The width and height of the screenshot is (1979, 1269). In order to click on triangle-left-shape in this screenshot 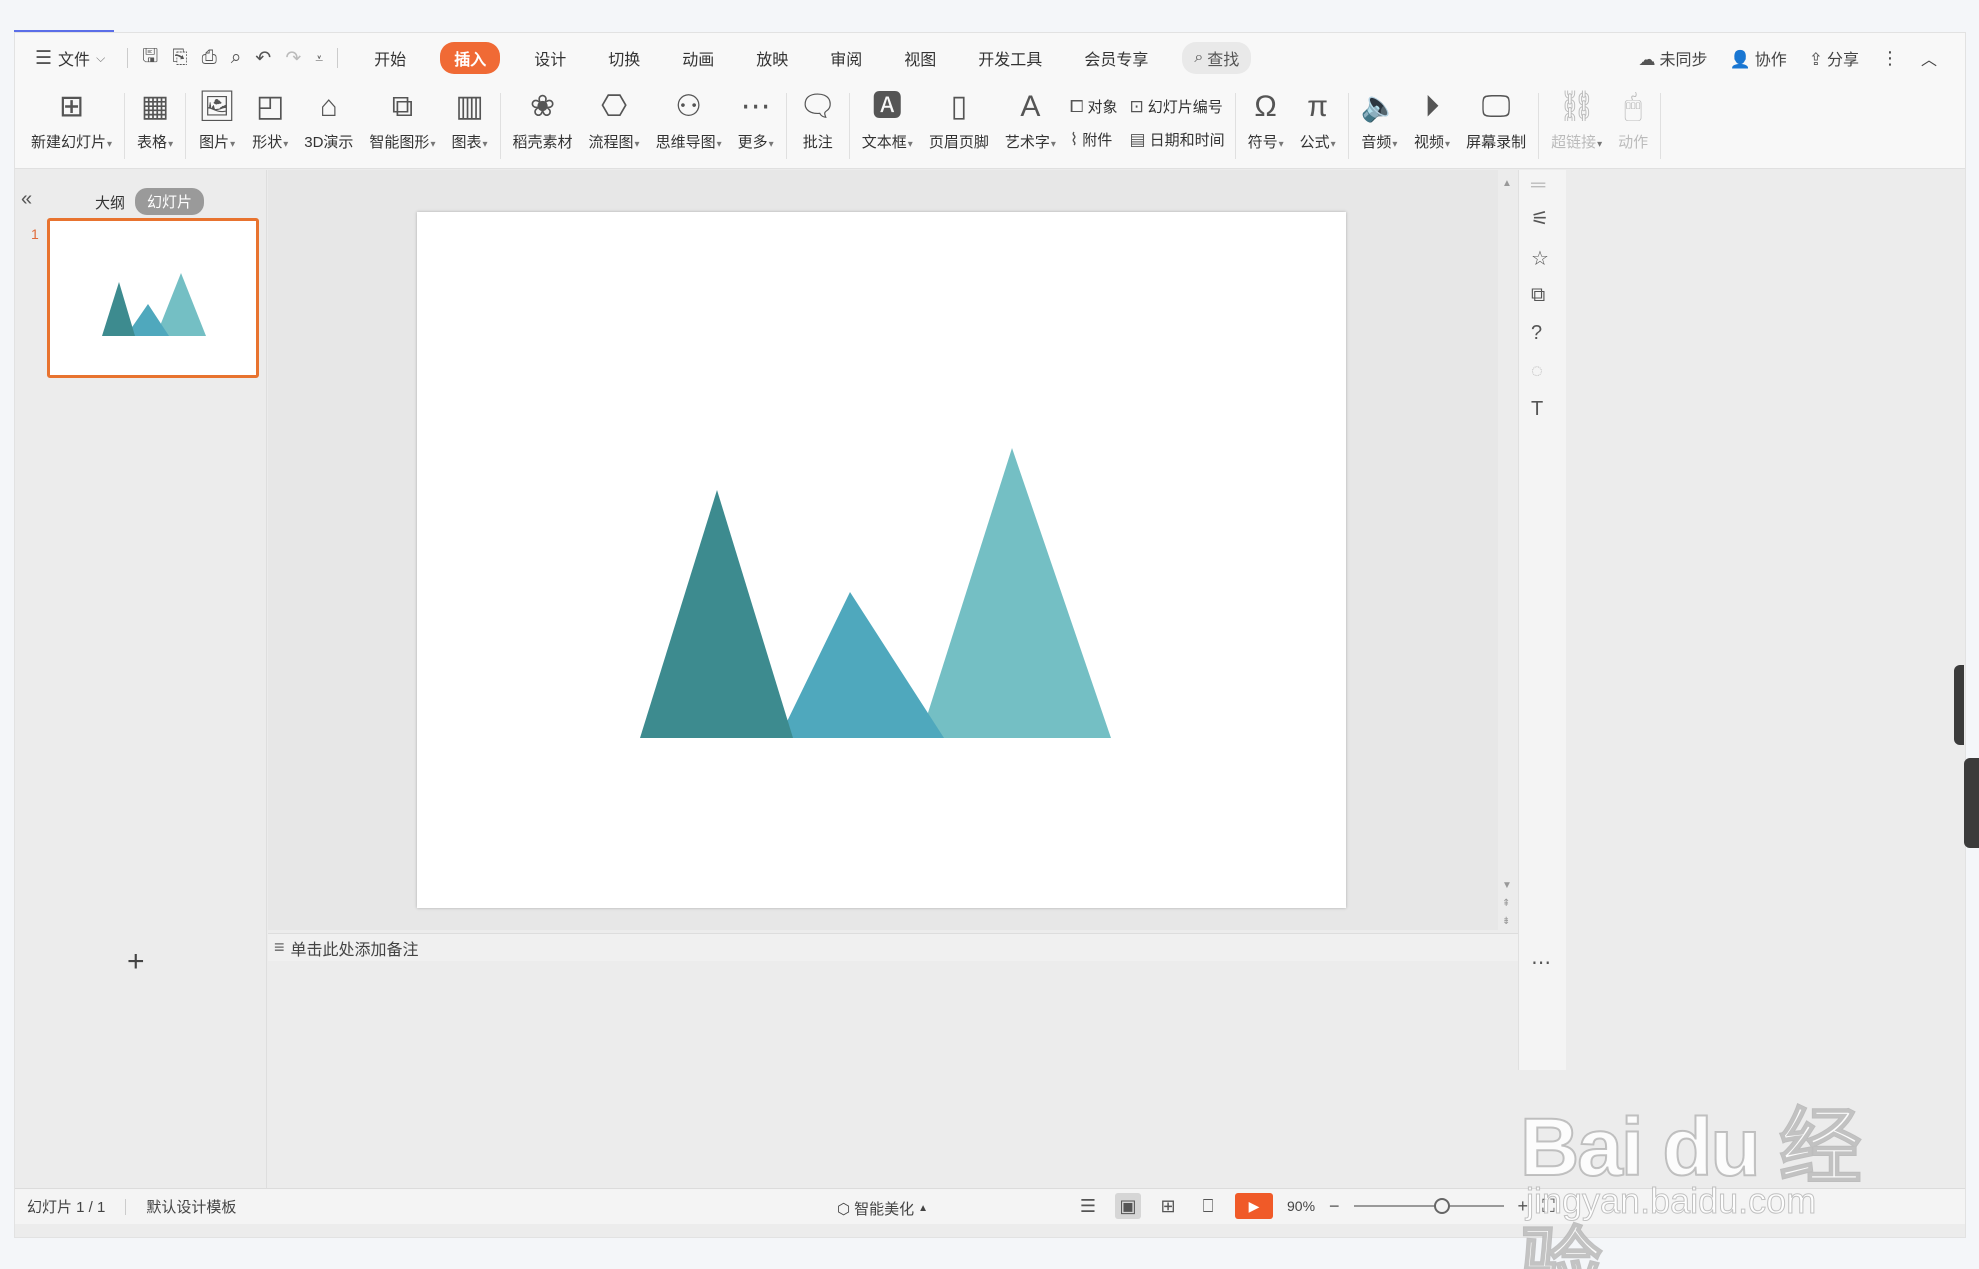, I will do `click(716, 614)`.